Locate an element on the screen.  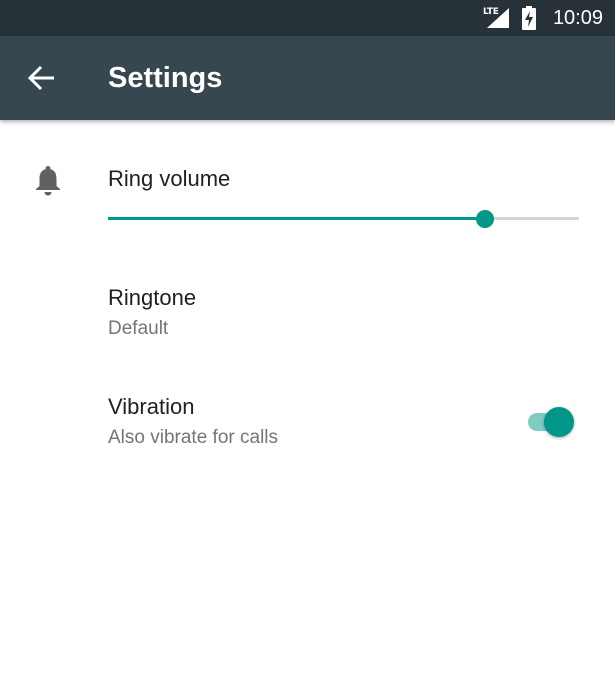
vibration-description: Also vibrate for calls is located at coordinates (193, 437).